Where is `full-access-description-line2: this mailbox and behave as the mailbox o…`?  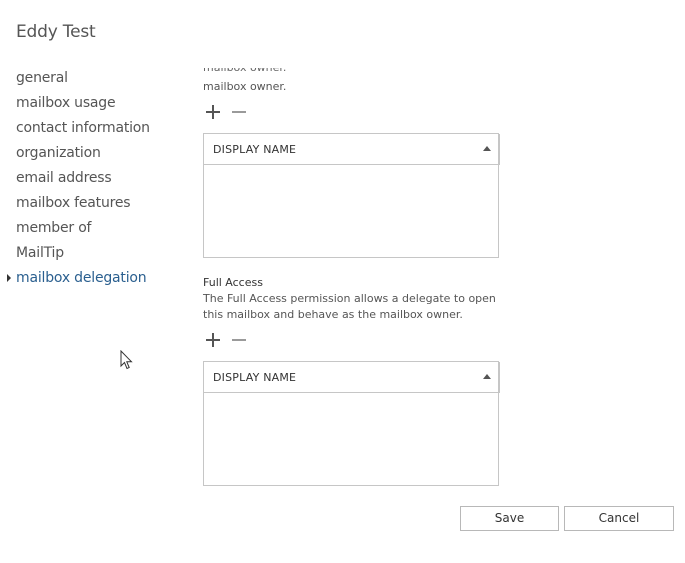 full-access-description-line2: this mailbox and behave as the mailbox o… is located at coordinates (333, 314).